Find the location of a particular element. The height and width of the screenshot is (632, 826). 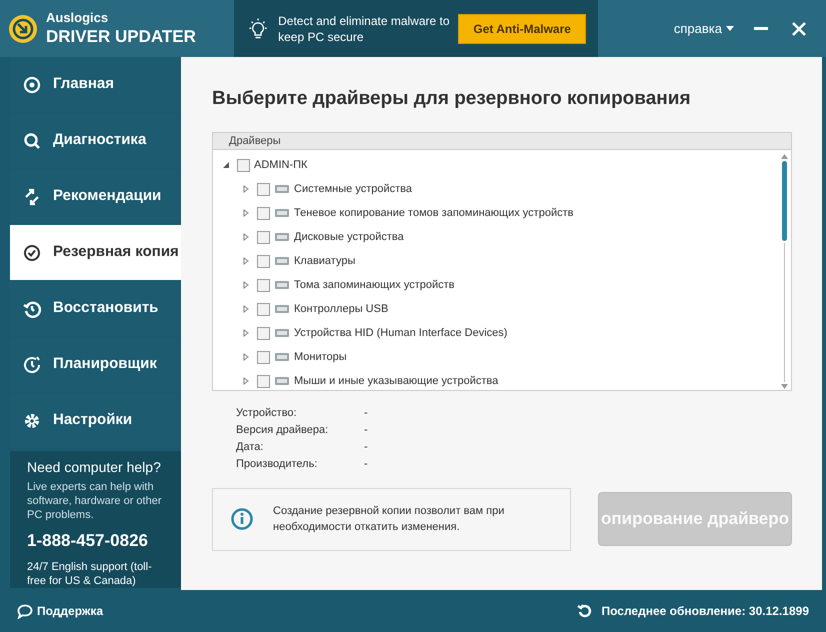

support-link: Поддержка is located at coordinates (60, 611).